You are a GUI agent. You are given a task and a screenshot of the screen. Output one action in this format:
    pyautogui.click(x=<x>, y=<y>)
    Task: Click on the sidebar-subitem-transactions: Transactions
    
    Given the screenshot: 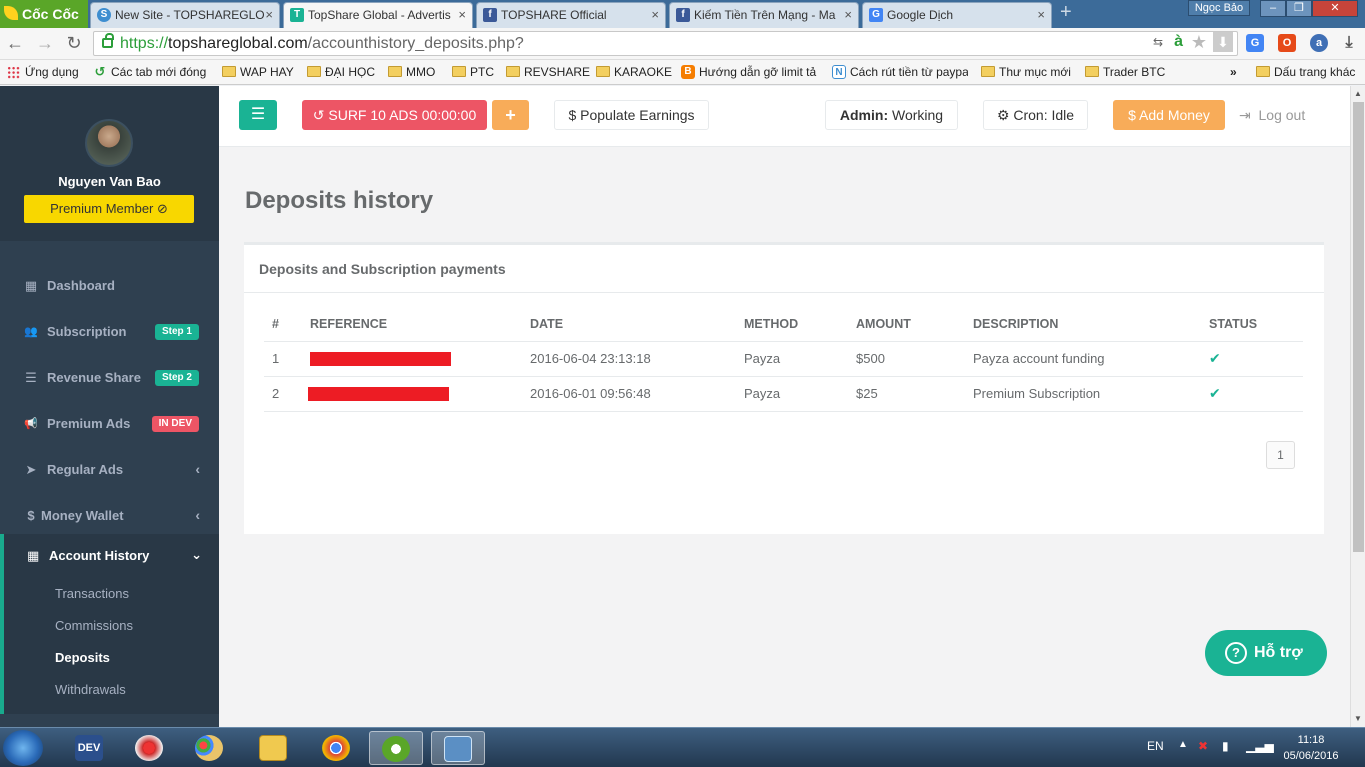 What is the action you would take?
    pyautogui.click(x=92, y=593)
    